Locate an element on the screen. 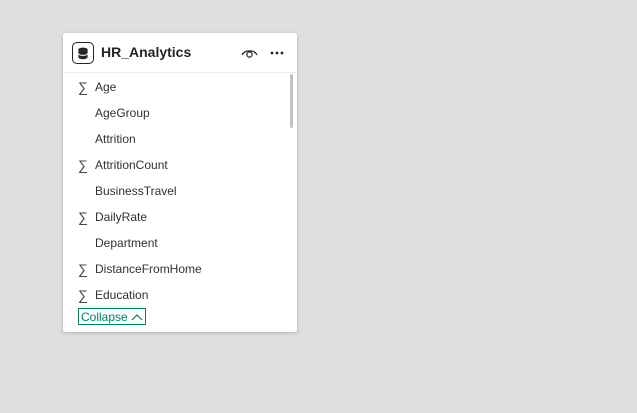 The image size is (637, 413). field-label: DistanceFromHome is located at coordinates (148, 269).